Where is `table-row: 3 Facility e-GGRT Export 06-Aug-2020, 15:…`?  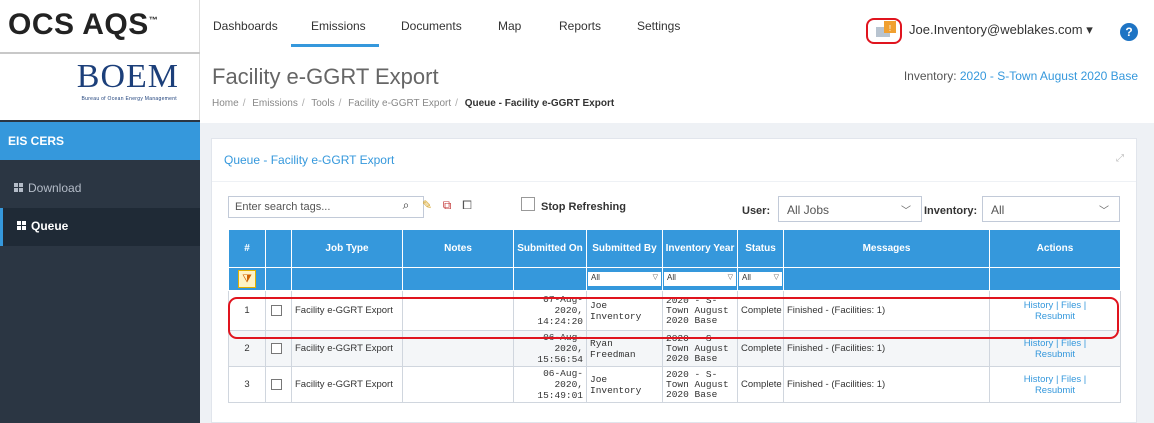
table-row: 3 Facility e-GGRT Export 06-Aug-2020, 15:… is located at coordinates (674, 384).